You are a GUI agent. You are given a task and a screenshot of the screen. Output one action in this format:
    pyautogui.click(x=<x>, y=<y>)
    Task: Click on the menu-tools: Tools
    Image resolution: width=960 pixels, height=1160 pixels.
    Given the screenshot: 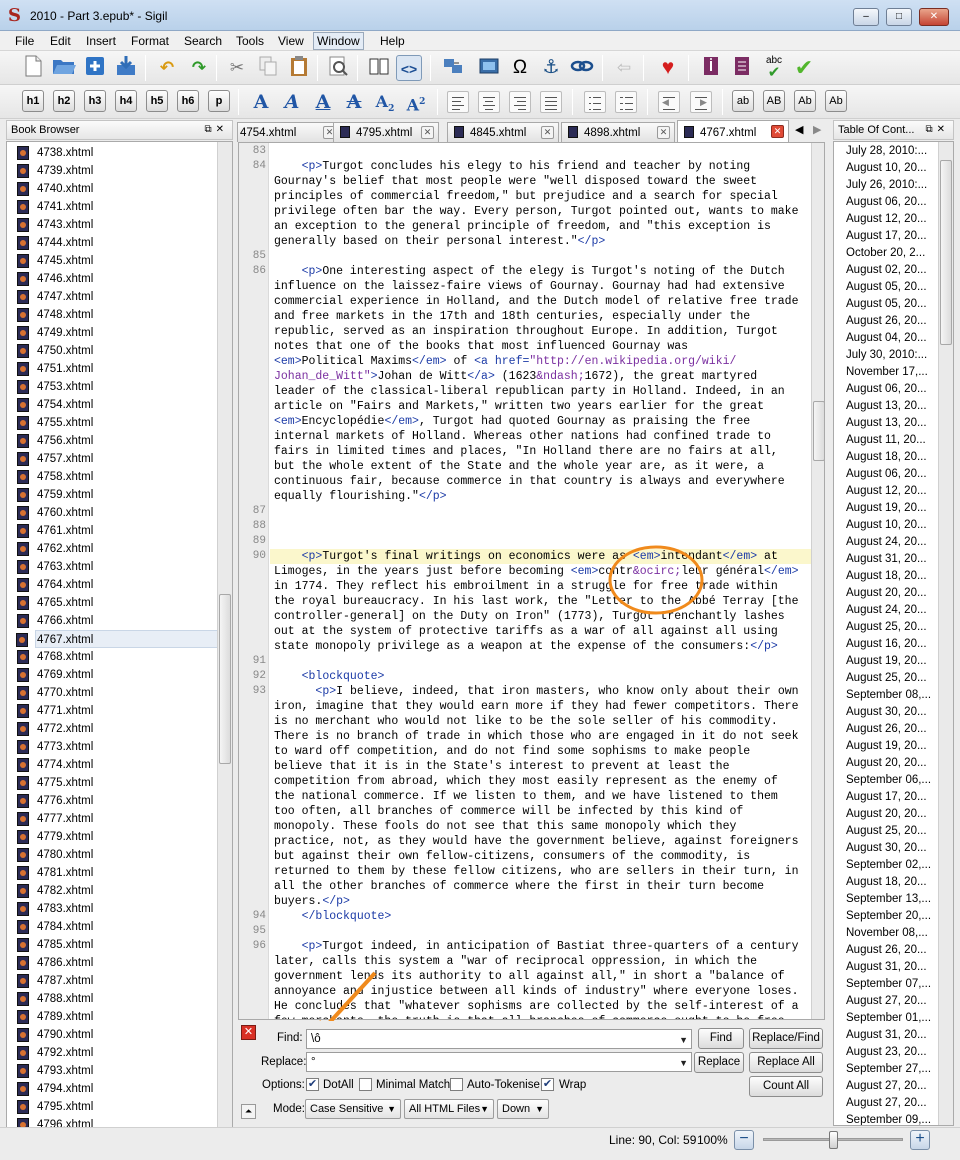 What is the action you would take?
    pyautogui.click(x=250, y=41)
    